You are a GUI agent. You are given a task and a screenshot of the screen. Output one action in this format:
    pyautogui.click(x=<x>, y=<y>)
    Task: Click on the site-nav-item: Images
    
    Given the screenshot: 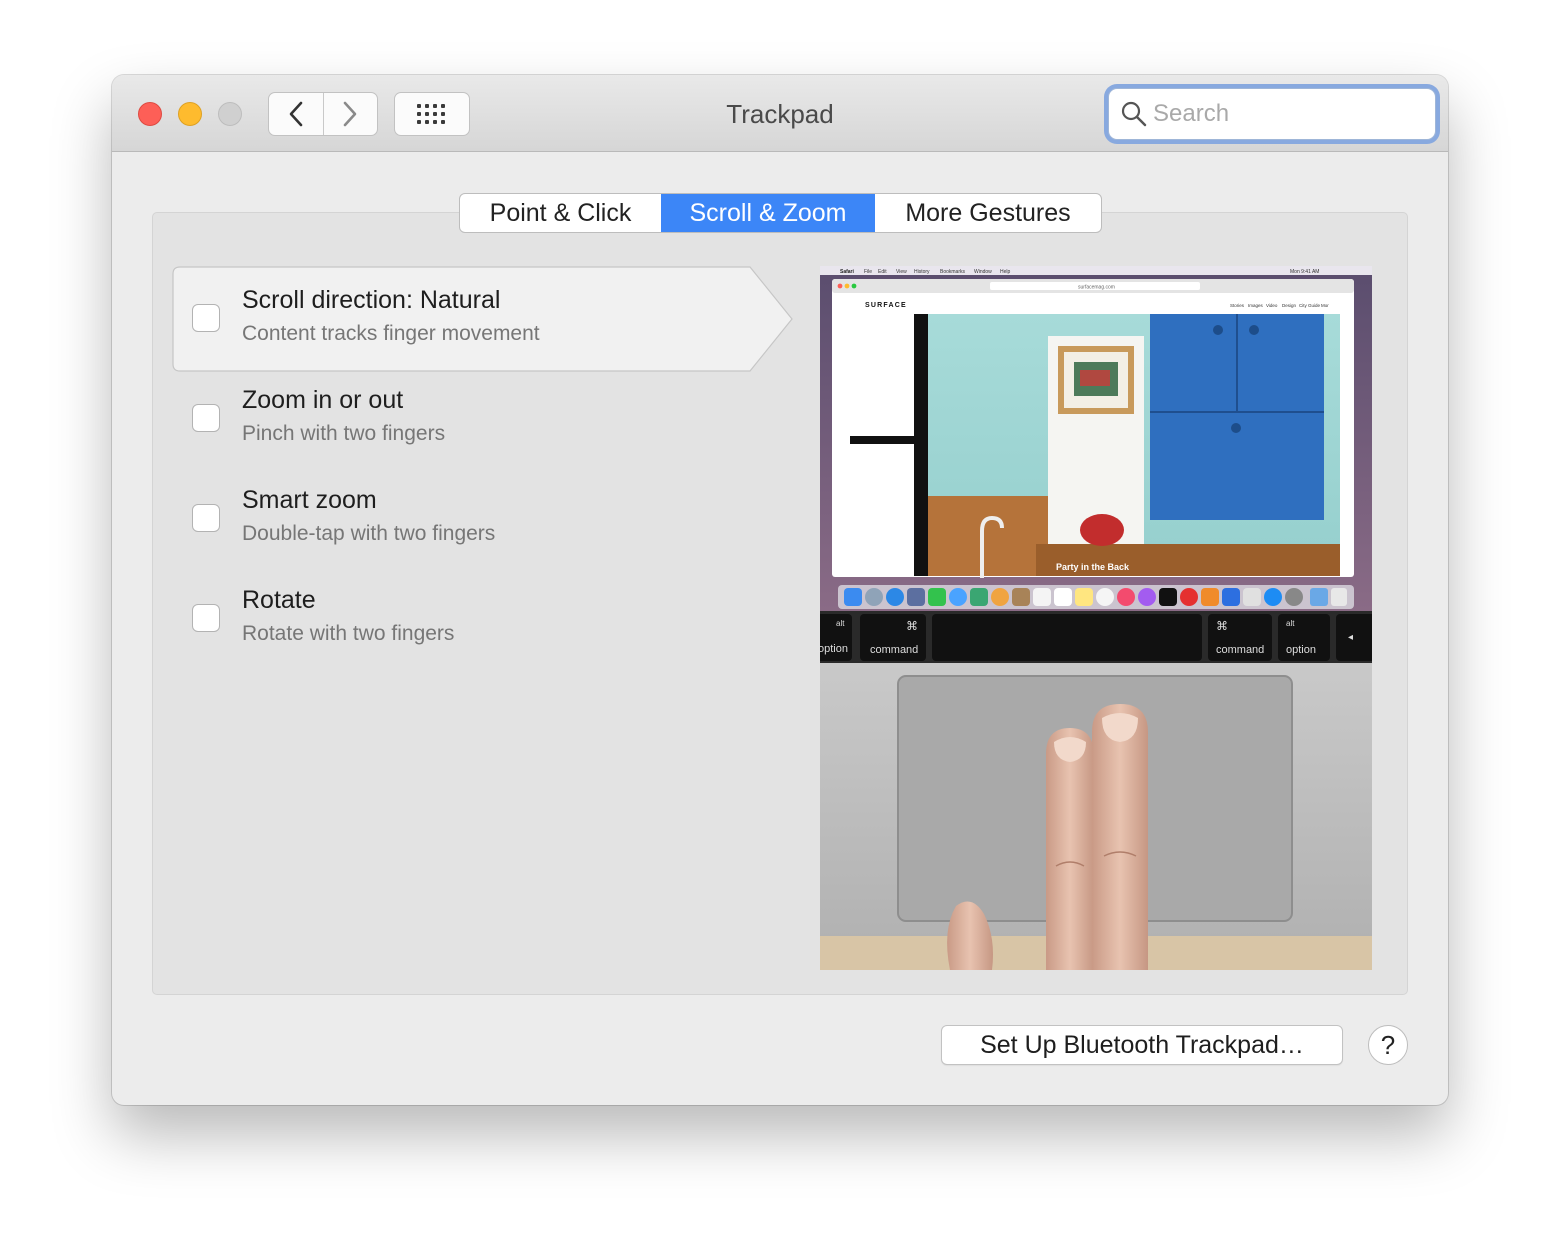 What is the action you would take?
    pyautogui.click(x=1256, y=305)
    